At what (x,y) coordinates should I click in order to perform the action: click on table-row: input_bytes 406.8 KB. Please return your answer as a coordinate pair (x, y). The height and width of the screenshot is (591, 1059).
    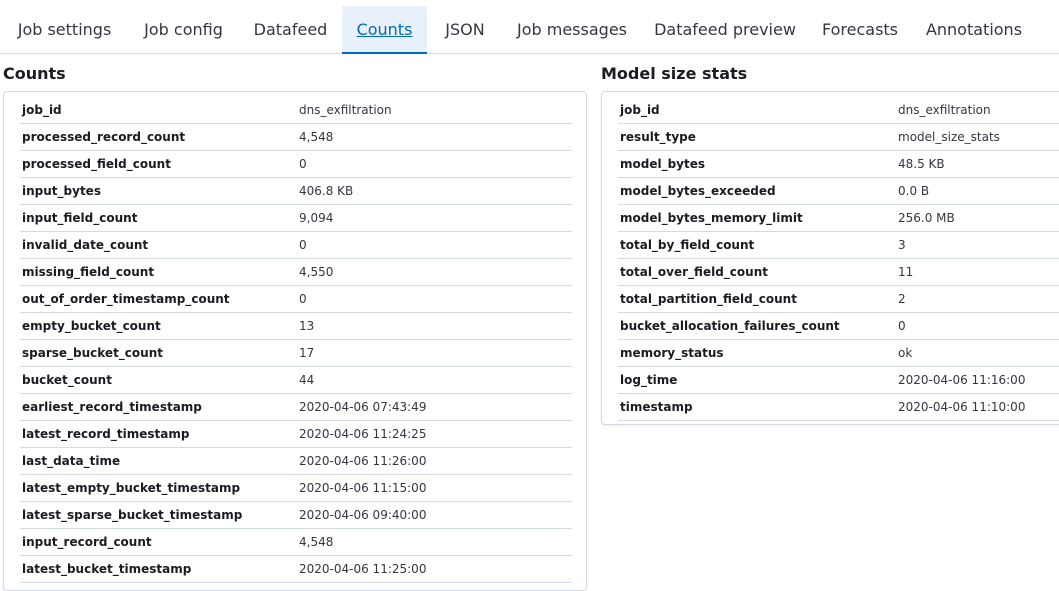
    Looking at the image, I should click on (296, 191).